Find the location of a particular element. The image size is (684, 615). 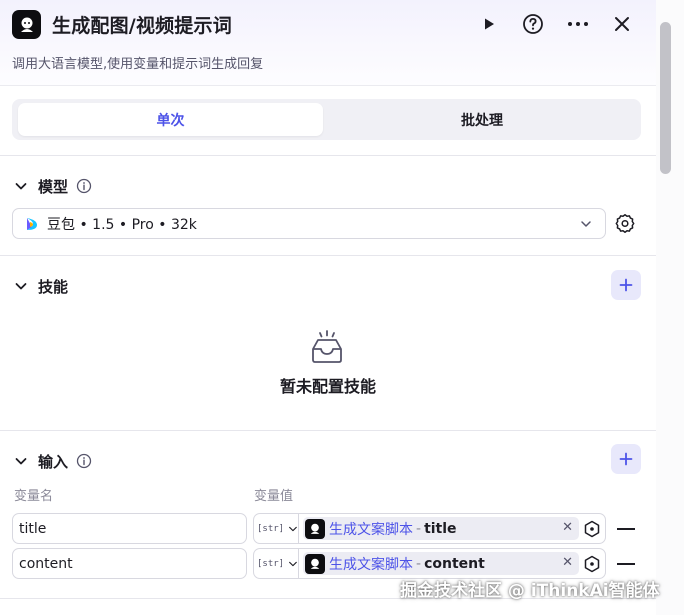

panel-subtitle: 调用大语言模型,使用变量和提示词生成回复 is located at coordinates (138, 64).